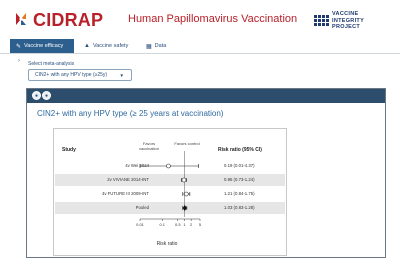 The image size is (400, 263). What do you see at coordinates (184, 208) in the screenshot?
I see `pooled-estimate-diamond` at bounding box center [184, 208].